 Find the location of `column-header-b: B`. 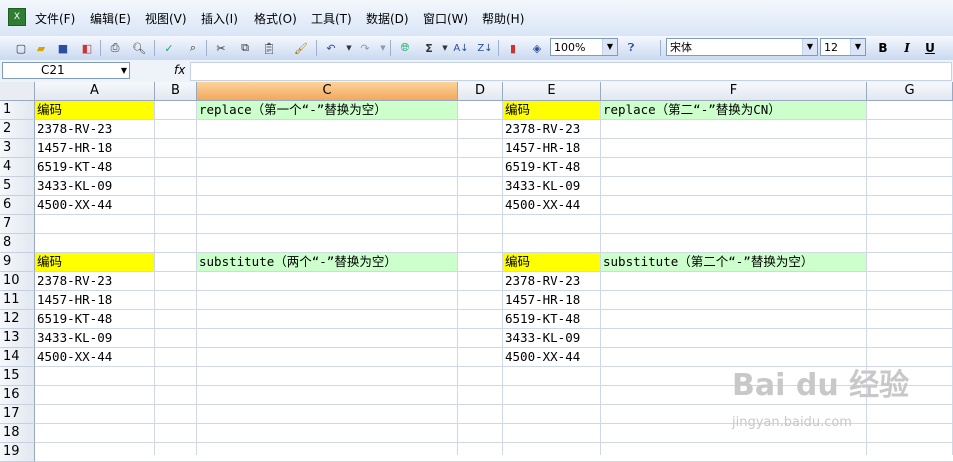

column-header-b: B is located at coordinates (176, 91).